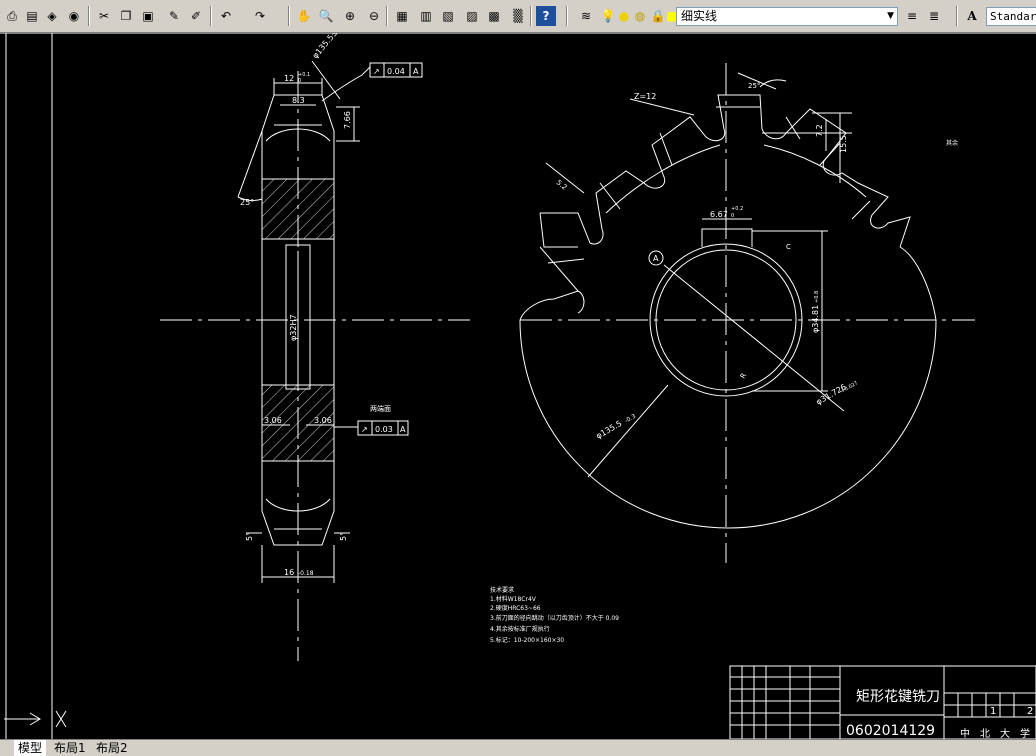 The height and width of the screenshot is (756, 1036). Describe the element at coordinates (527, 640) in the screenshot. I see `note-item-5: 5.标记：10-200×160×30` at that location.